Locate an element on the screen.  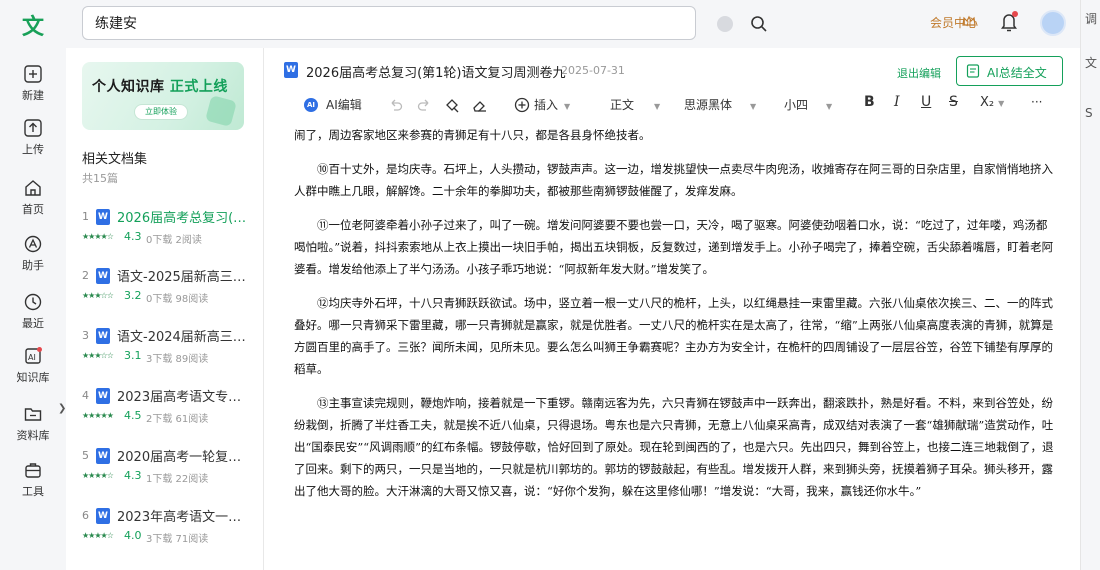
nav-home: 首页 is located at coordinates (33, 203).